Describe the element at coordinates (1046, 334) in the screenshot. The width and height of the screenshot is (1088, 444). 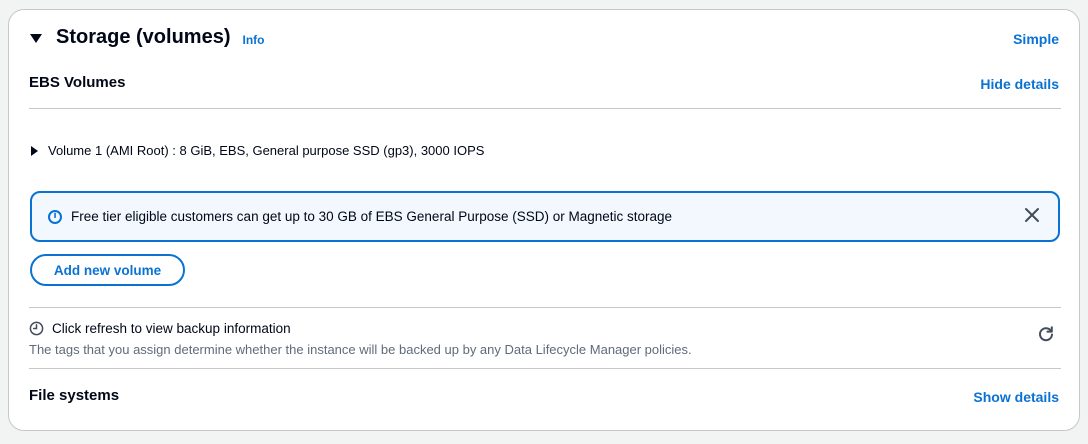
I see `refresh-icon` at that location.